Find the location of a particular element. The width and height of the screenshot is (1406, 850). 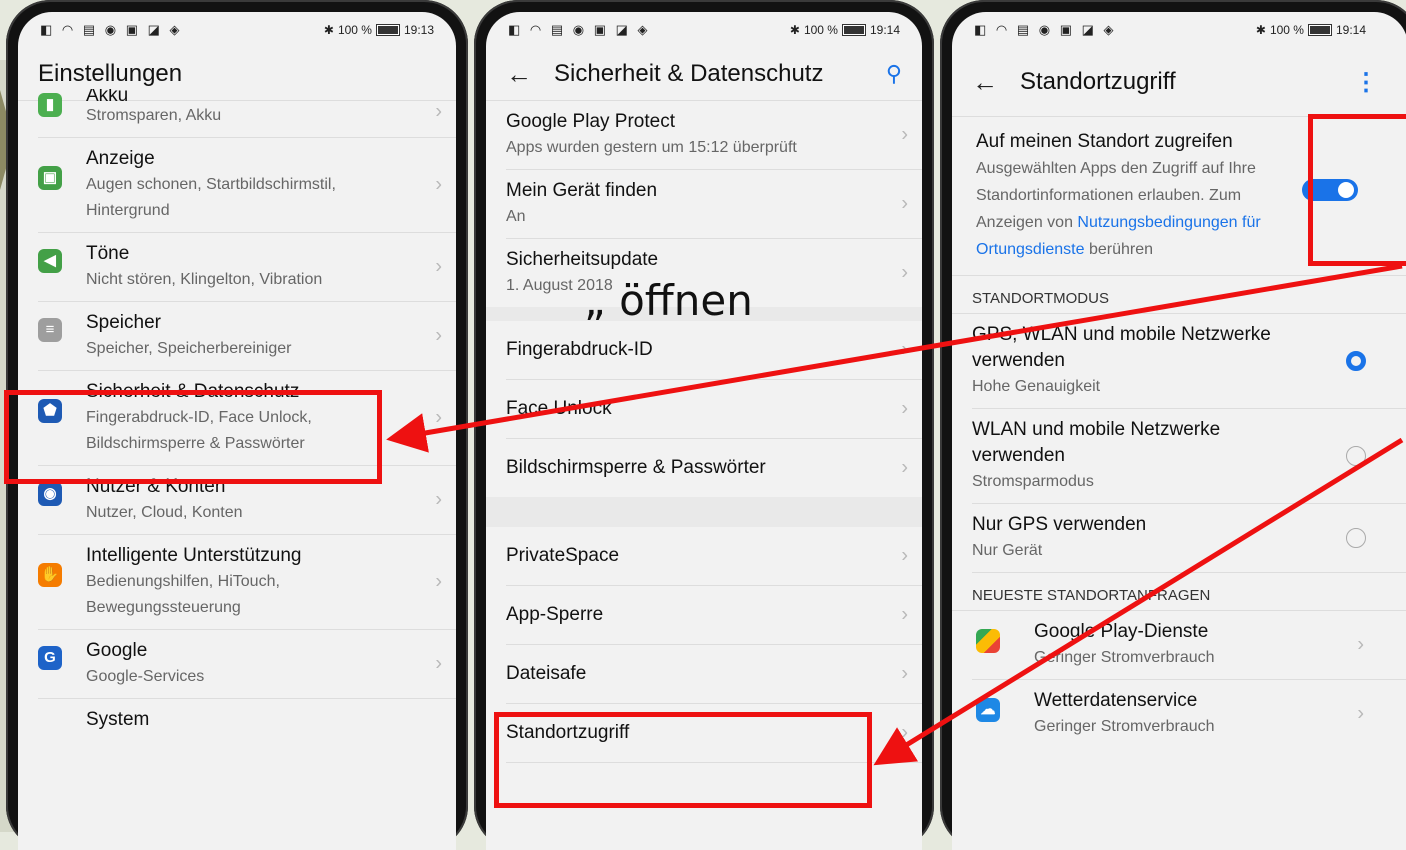

arrow-to-location is located at coordinates (1138, 601).